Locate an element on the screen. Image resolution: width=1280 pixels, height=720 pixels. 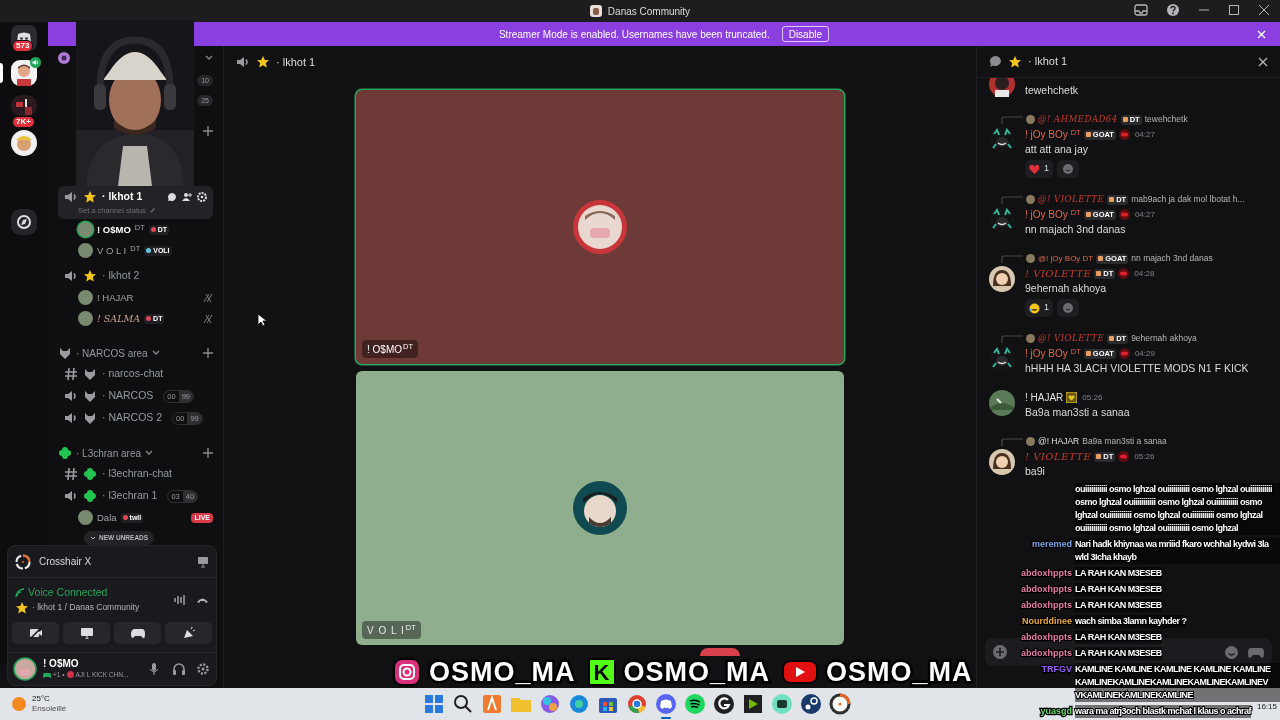
username: ! HAJAR is located at coordinates (1044, 397).